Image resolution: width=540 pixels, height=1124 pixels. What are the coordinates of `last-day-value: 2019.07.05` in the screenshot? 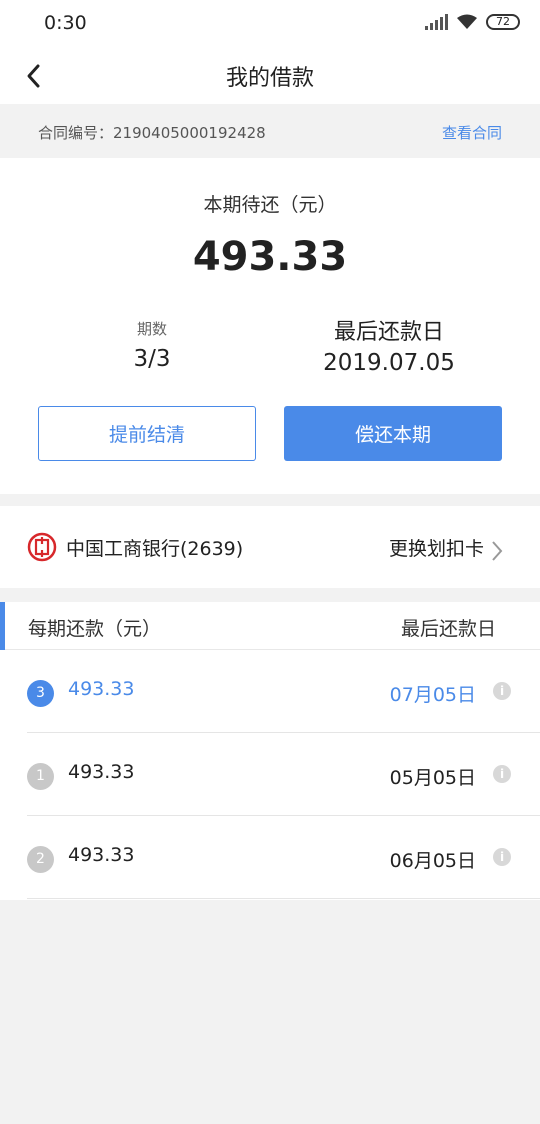 It's located at (389, 363).